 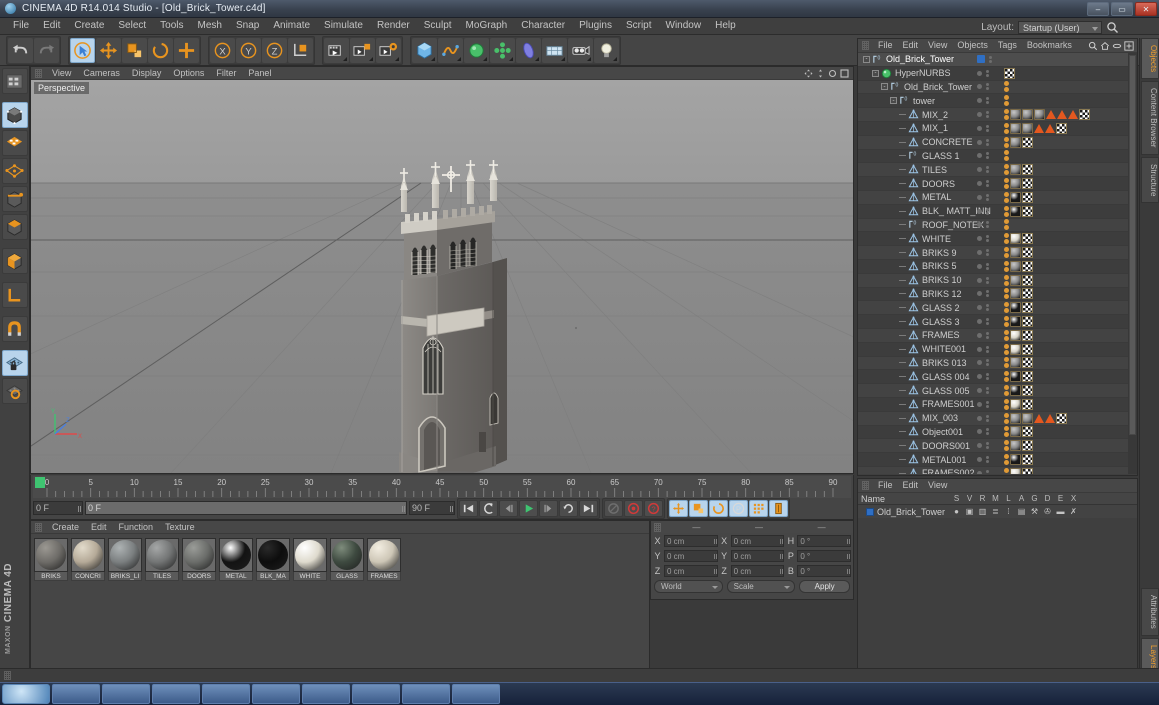 I want to click on viewport-menu-display: Display, so click(x=147, y=73).